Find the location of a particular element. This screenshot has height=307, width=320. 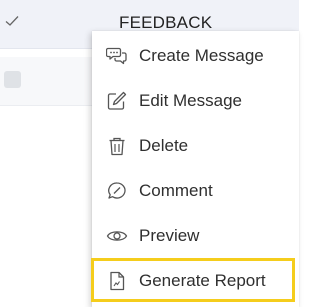

chat-bubbles-icon is located at coordinates (116, 56).